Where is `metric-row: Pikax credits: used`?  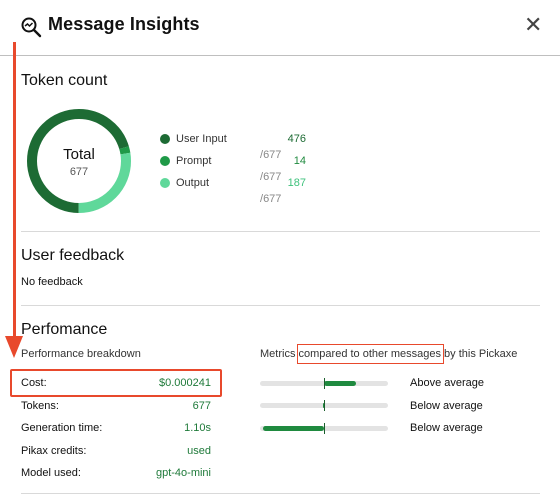
metric-row: Pikax credits: used is located at coordinates (116, 451).